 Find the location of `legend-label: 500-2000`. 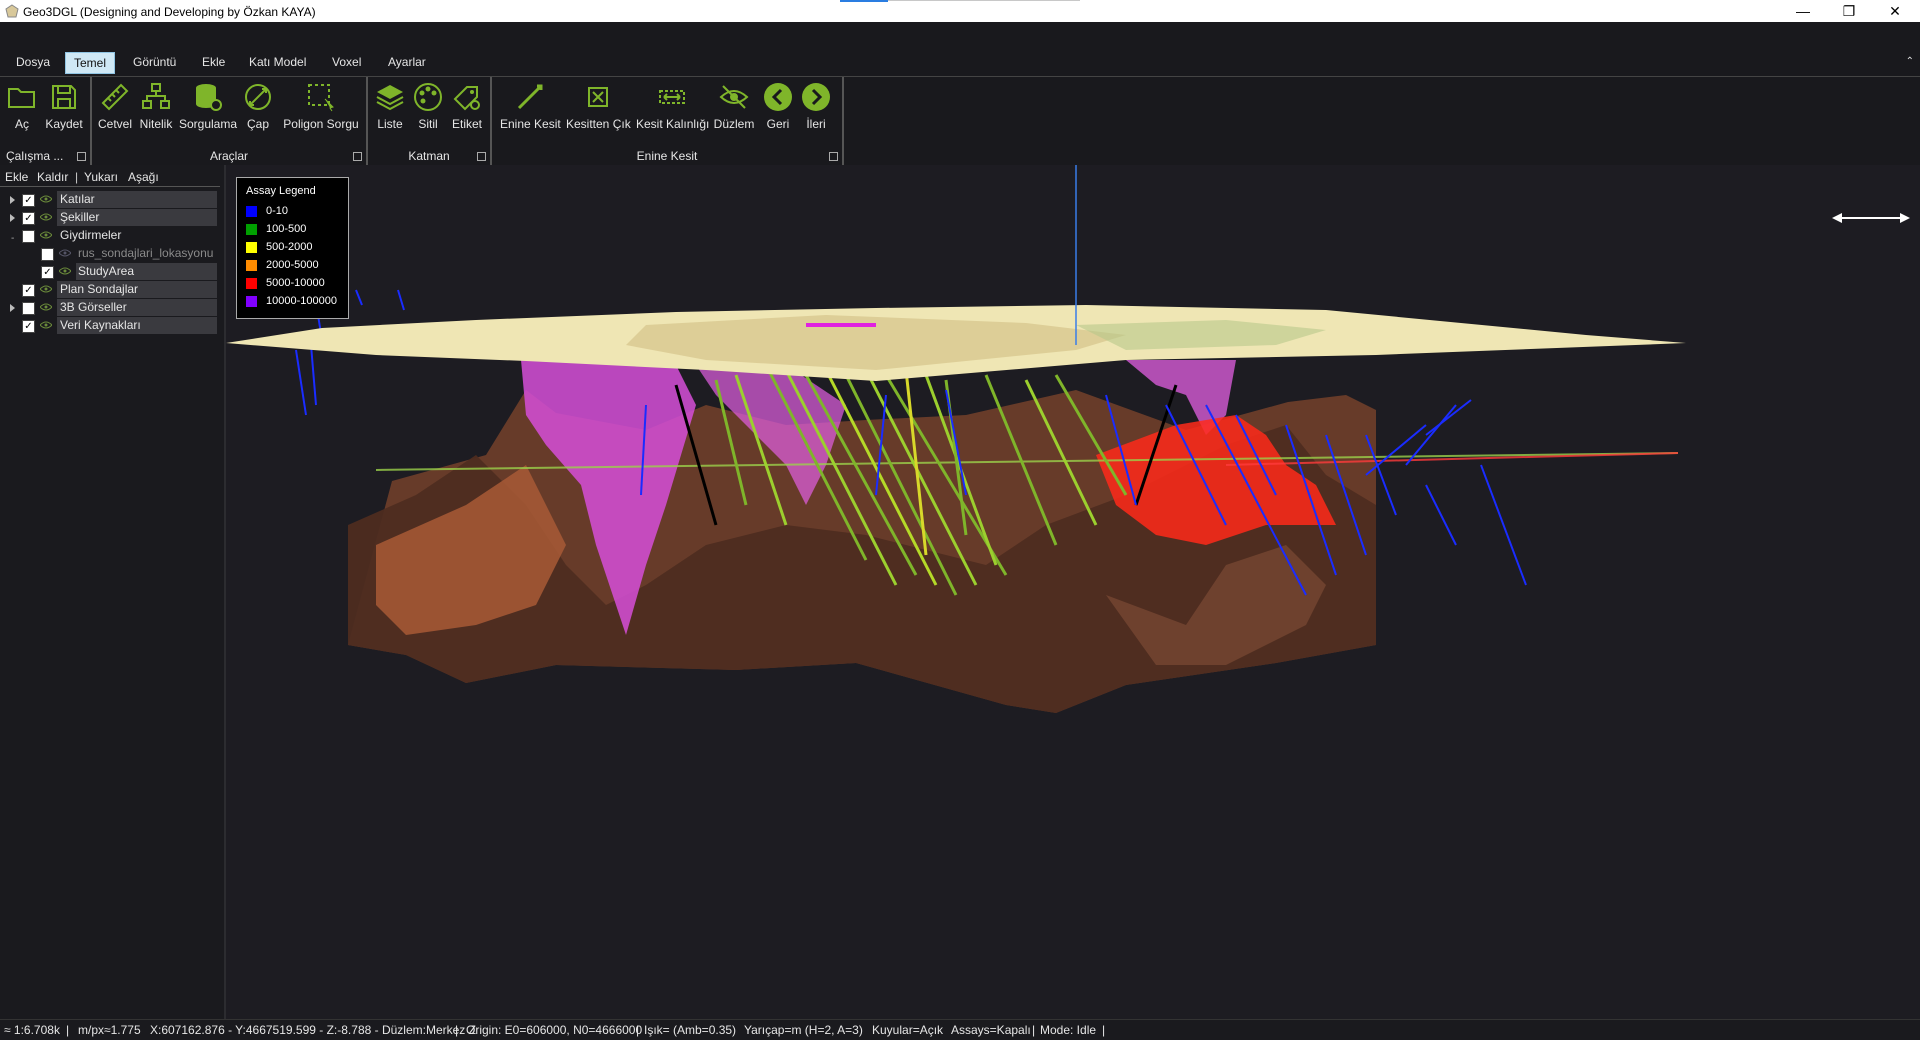

legend-label: 500-2000 is located at coordinates (289, 247).